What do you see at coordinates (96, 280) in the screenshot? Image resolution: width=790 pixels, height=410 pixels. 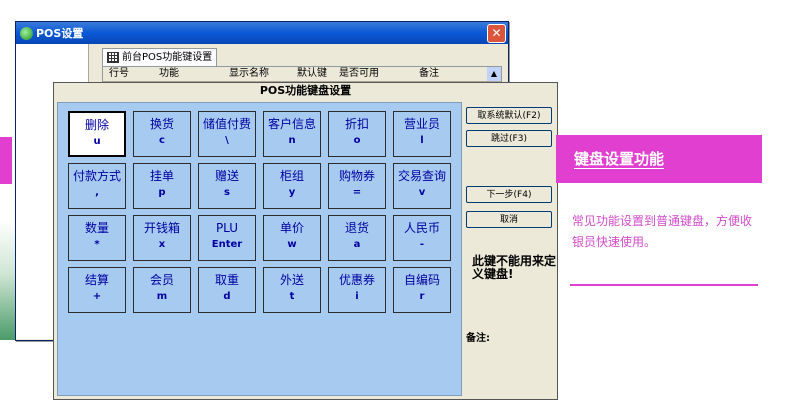 I see `key-name: 结算` at bounding box center [96, 280].